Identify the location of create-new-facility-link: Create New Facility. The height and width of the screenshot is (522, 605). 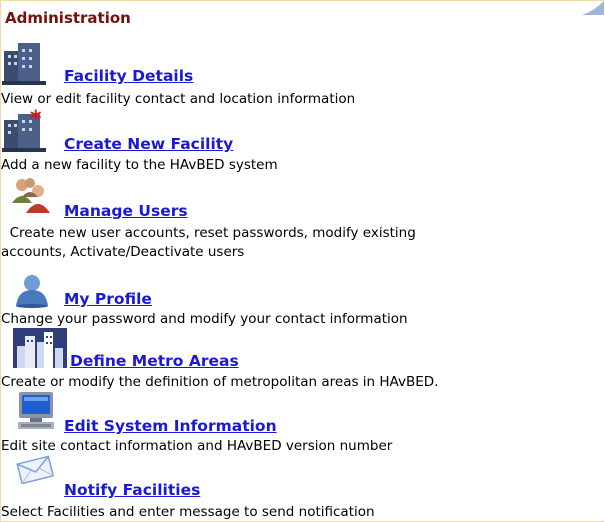
(148, 144).